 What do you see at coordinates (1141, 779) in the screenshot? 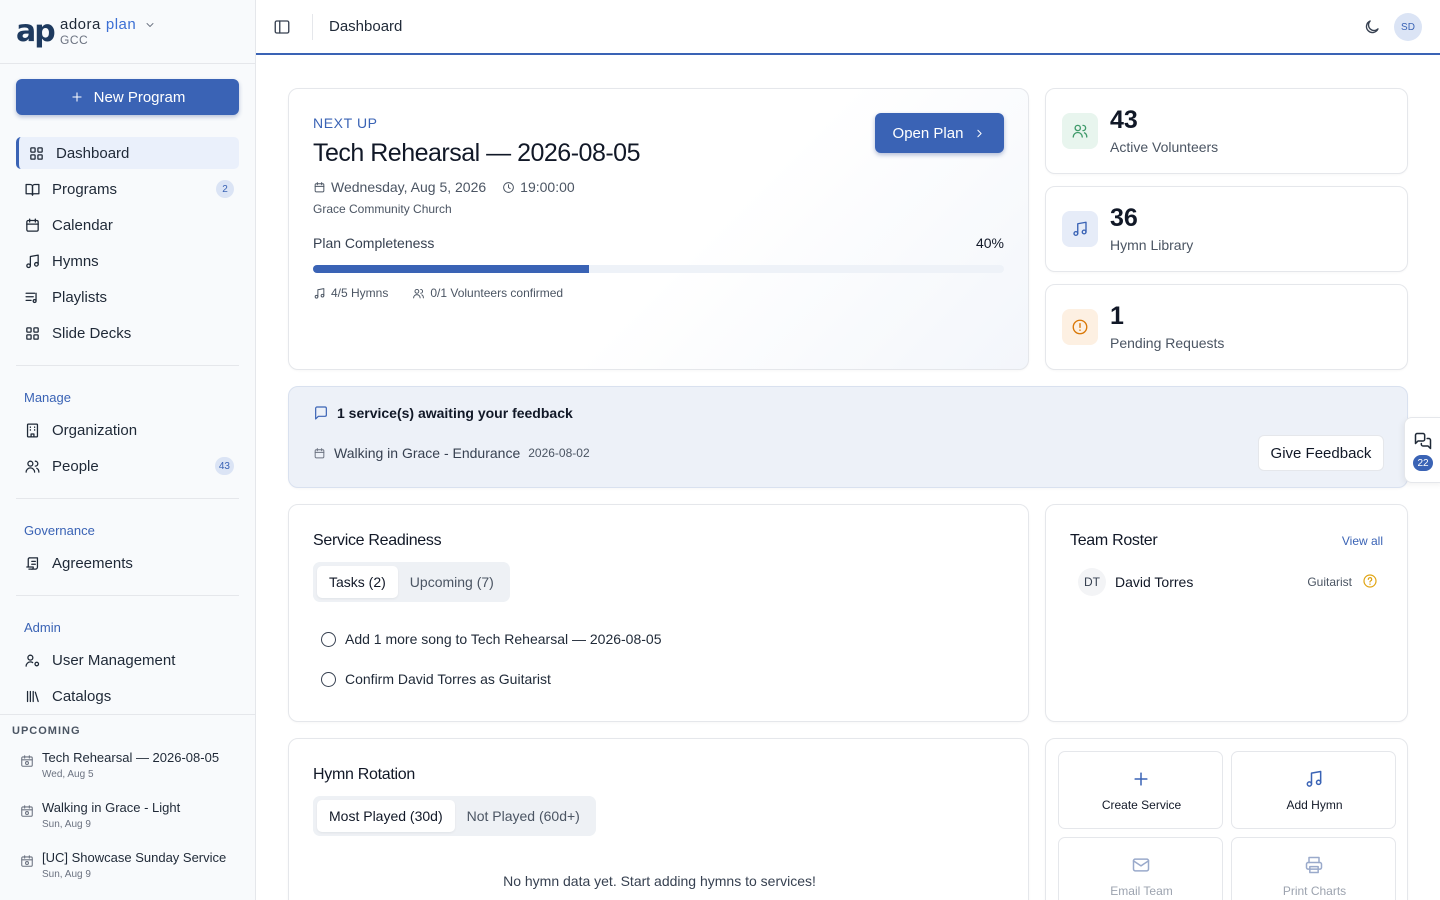
I see `plus-icon` at bounding box center [1141, 779].